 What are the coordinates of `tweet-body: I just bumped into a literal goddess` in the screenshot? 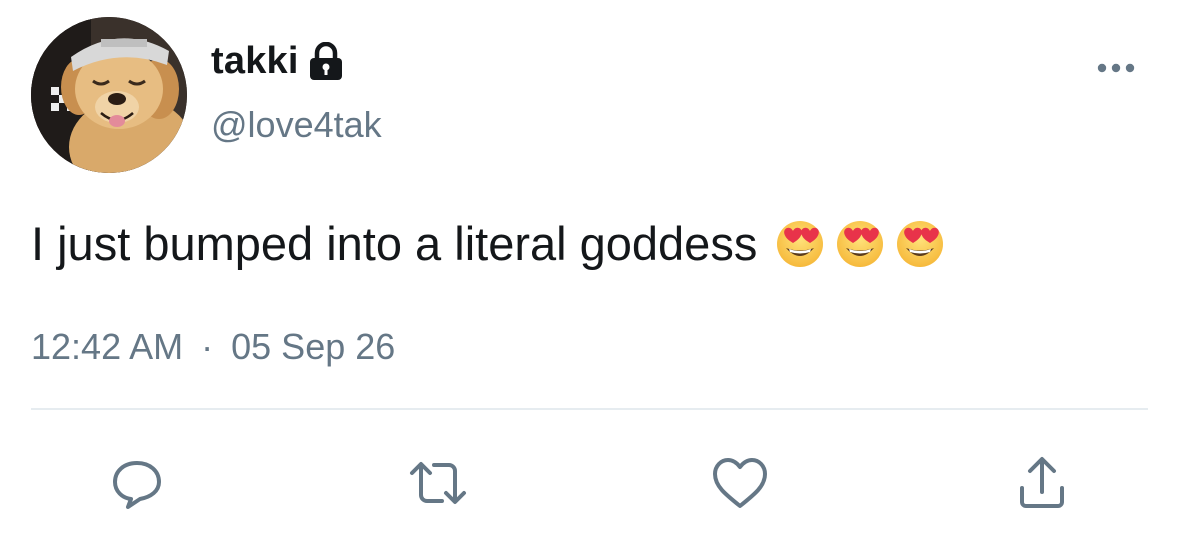 It's located at (394, 243).